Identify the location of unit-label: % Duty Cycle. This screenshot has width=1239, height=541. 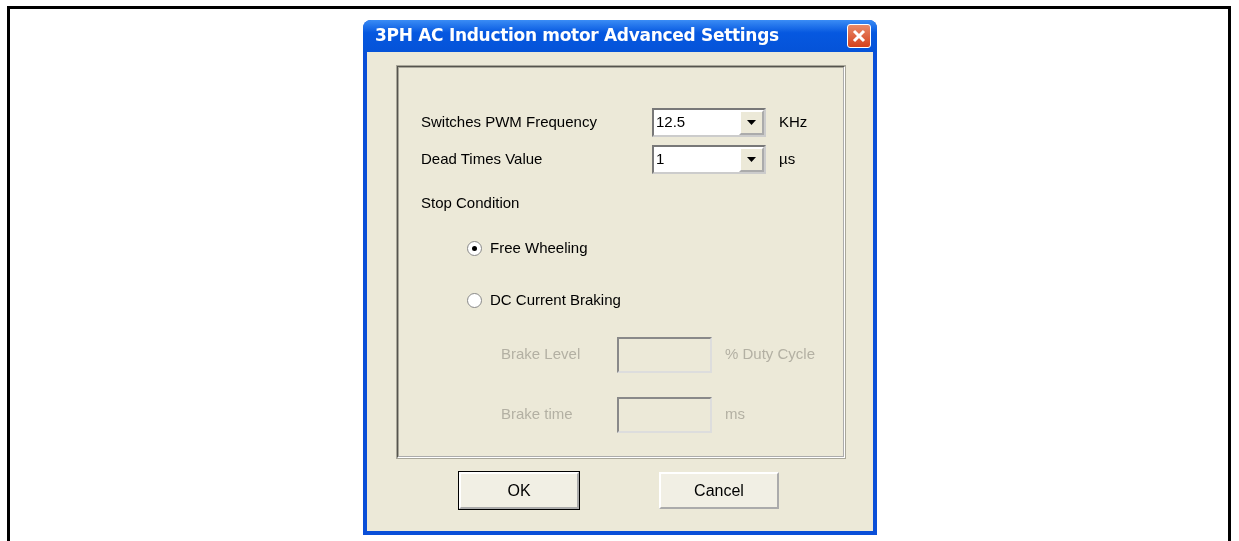
(770, 354).